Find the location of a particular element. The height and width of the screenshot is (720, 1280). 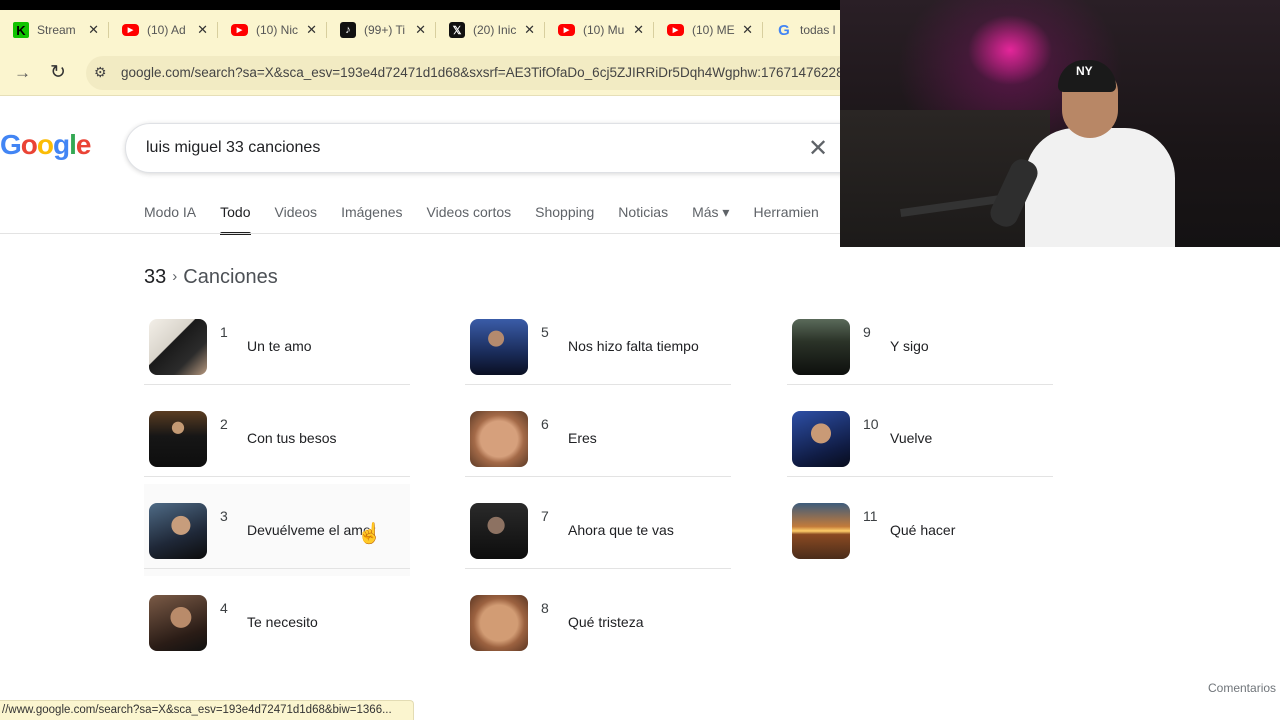

song-title: Qué hacer is located at coordinates (922, 530).